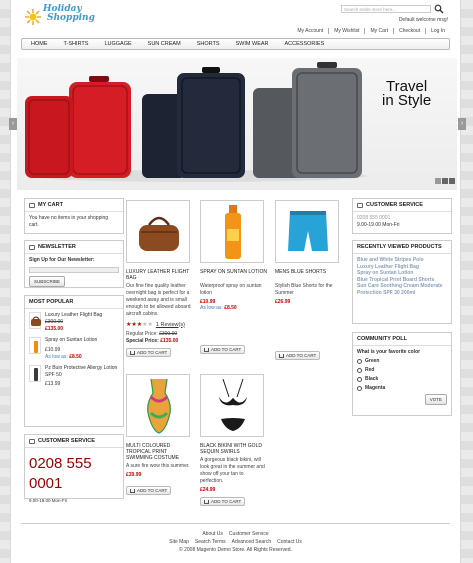 This screenshot has height=563, width=473. Describe the element at coordinates (142, 341) in the screenshot. I see `special-price-label: Special Price:` at that location.